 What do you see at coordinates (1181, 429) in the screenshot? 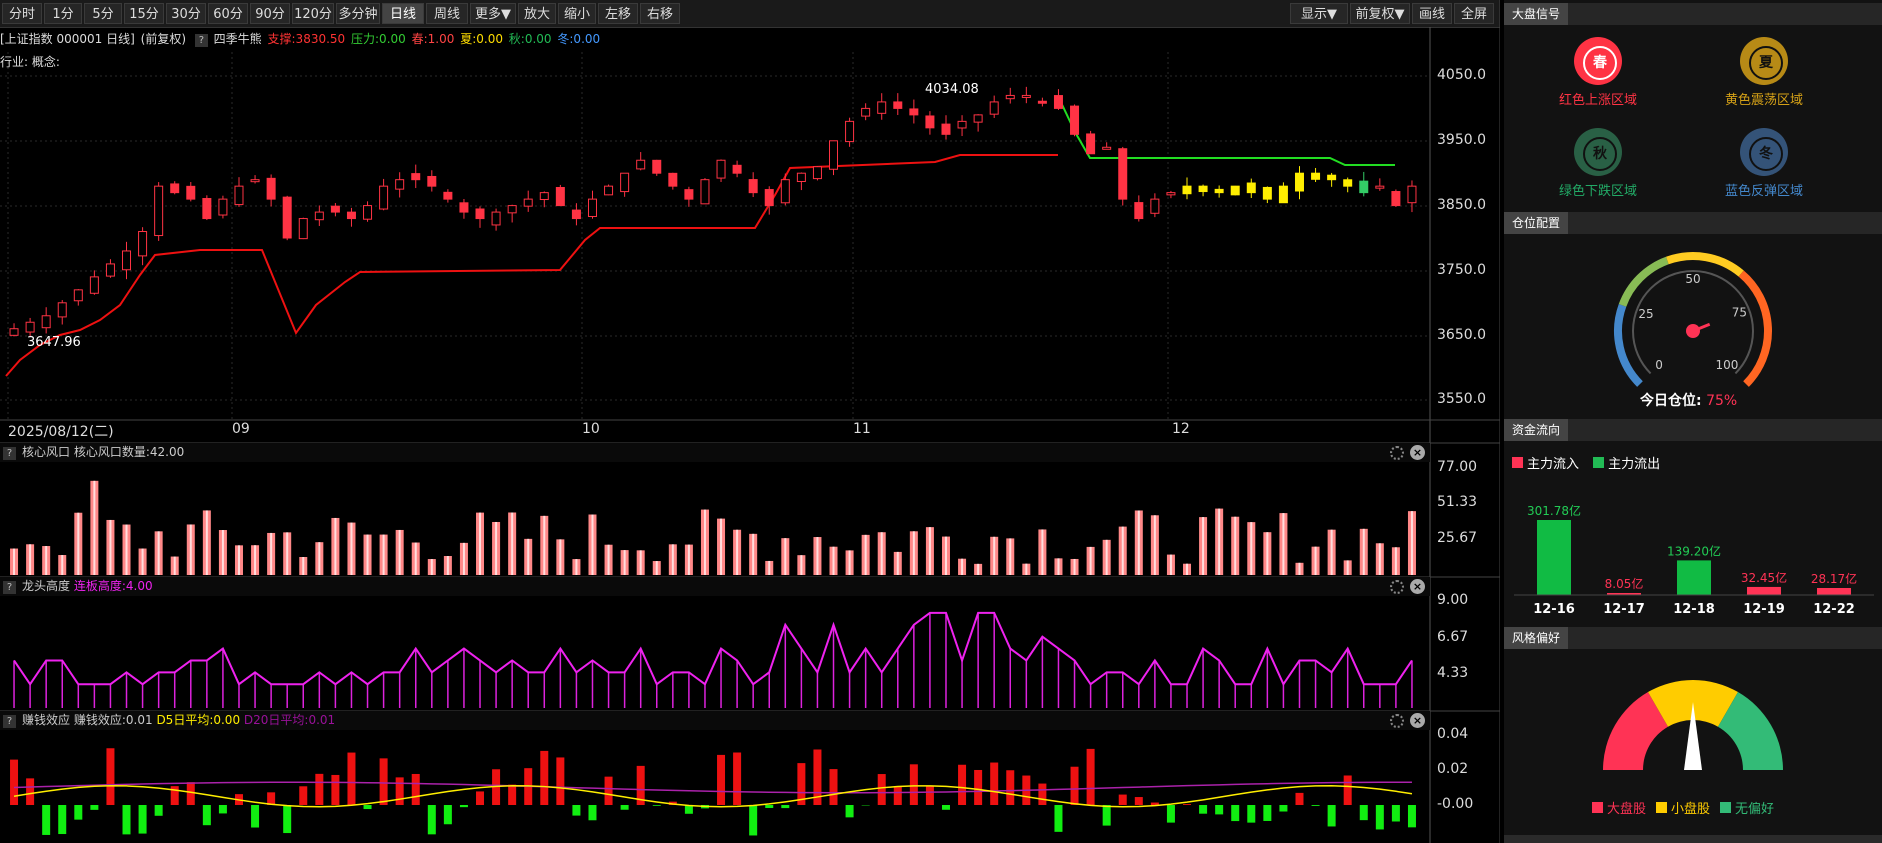
I see `date-label: 12` at bounding box center [1181, 429].